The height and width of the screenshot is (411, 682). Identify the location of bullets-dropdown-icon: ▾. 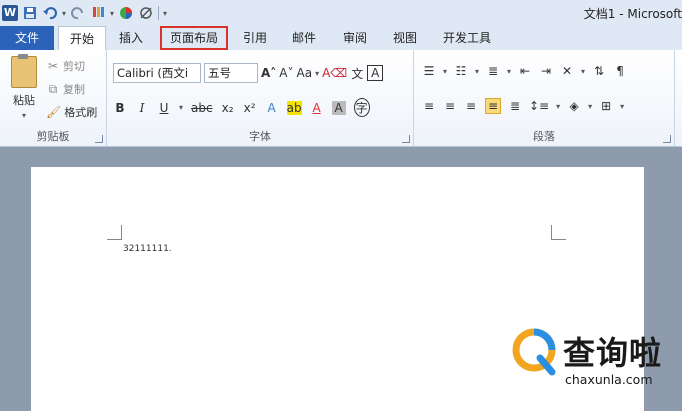
(445, 71).